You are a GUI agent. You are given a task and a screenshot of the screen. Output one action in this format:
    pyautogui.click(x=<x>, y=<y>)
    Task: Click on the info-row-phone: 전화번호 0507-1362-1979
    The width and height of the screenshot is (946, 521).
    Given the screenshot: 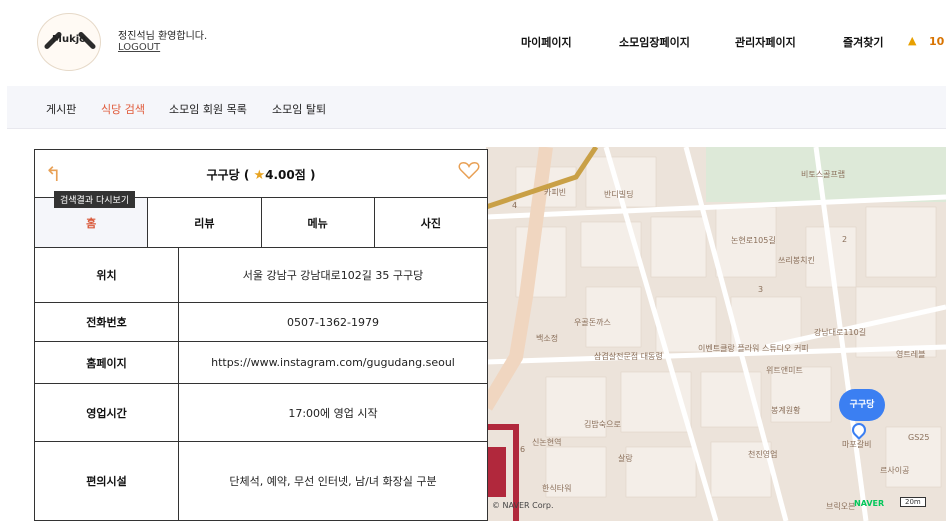 What is the action you would take?
    pyautogui.click(x=261, y=322)
    